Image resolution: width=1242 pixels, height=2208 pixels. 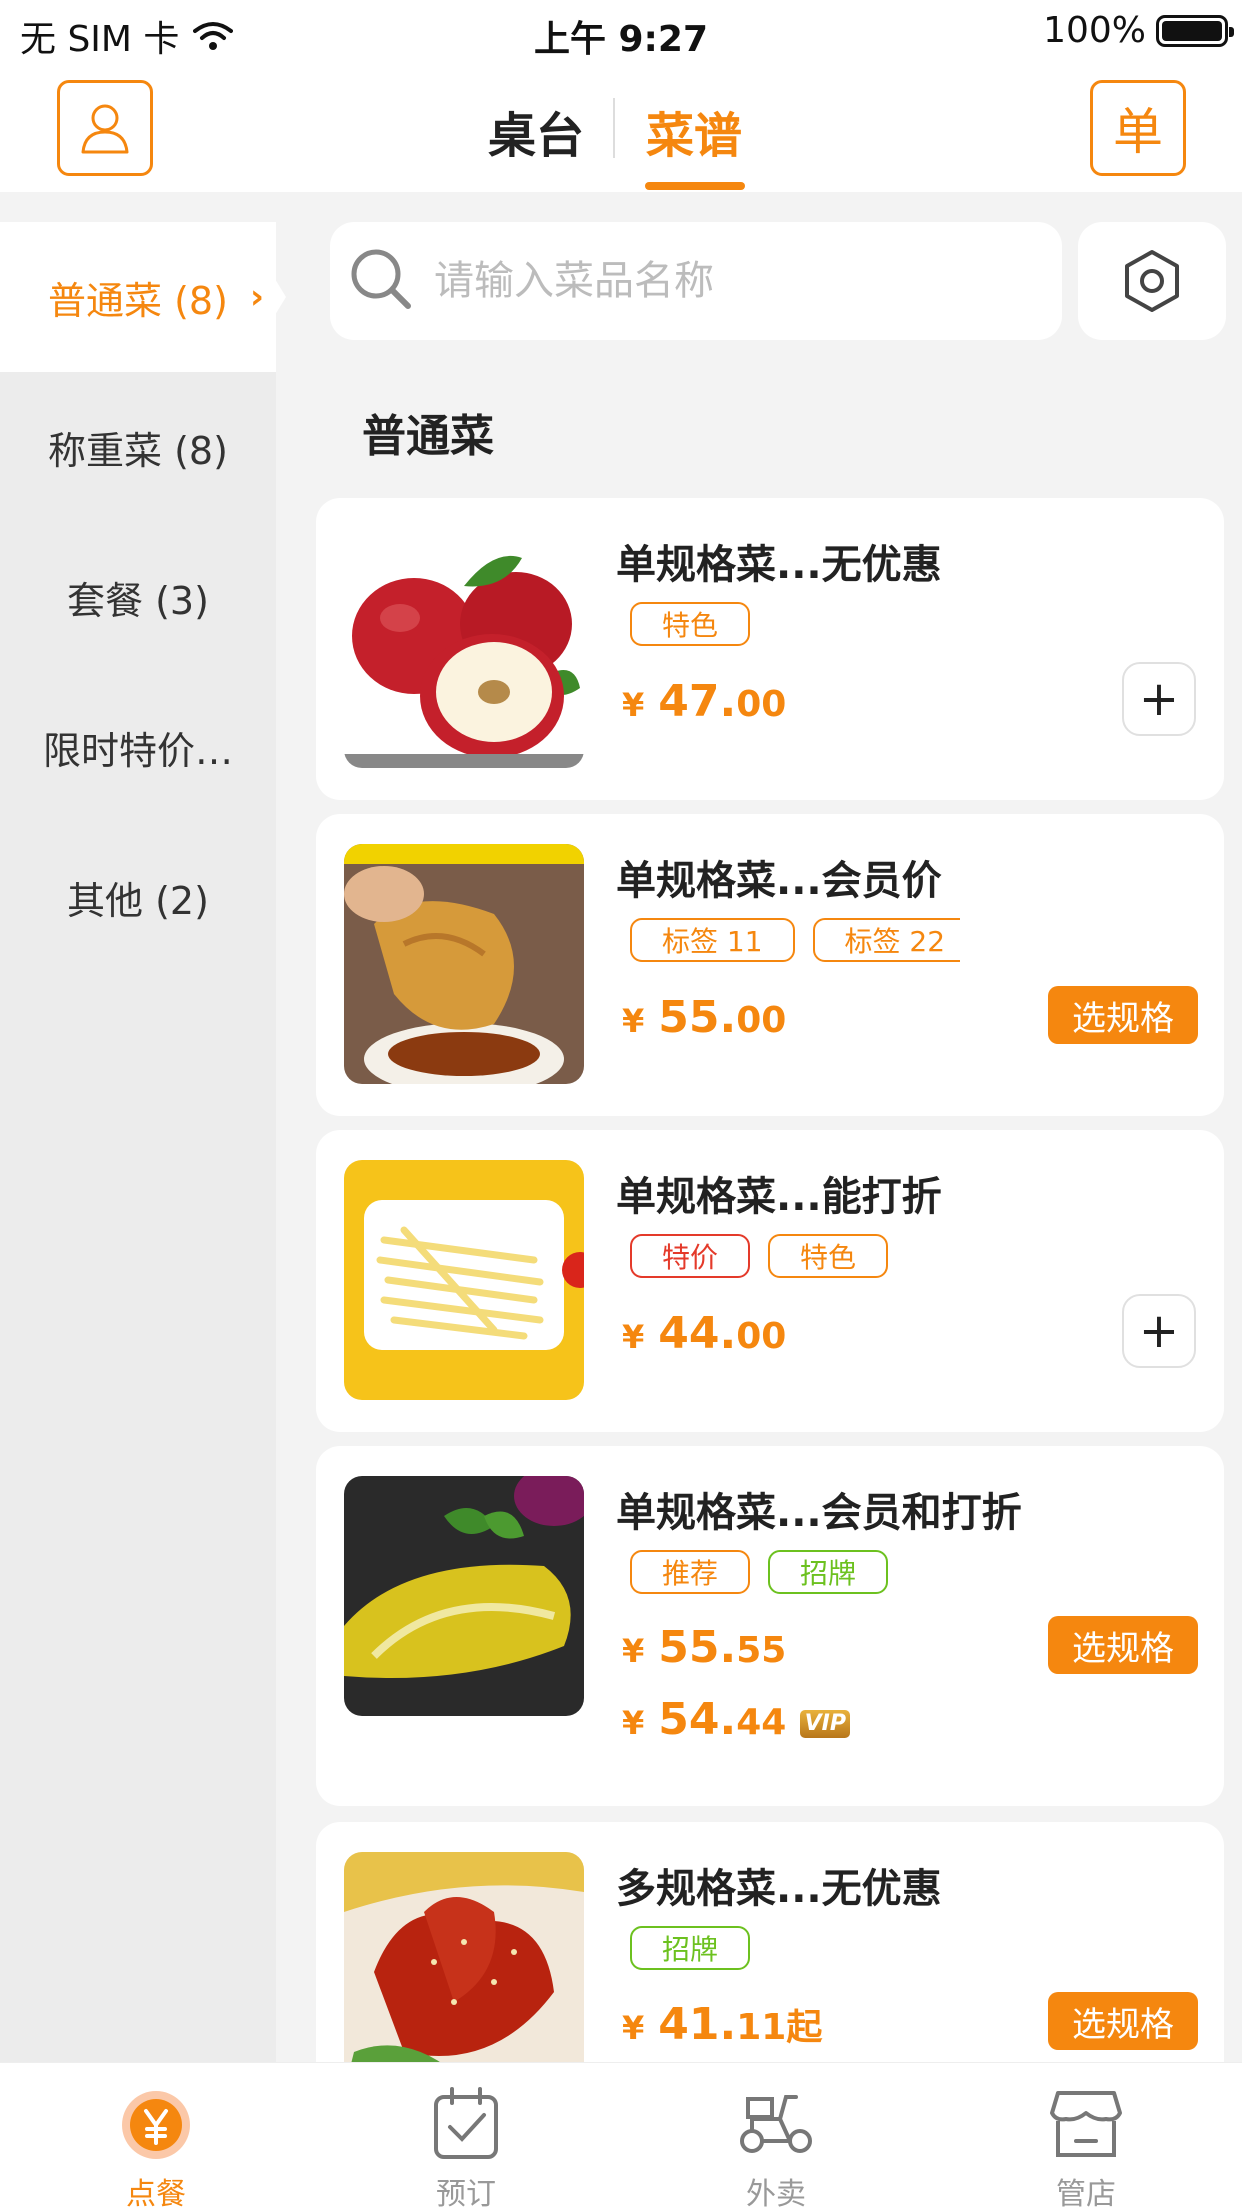 What do you see at coordinates (1094, 30) in the screenshot?
I see `battery-percent: 100%` at bounding box center [1094, 30].